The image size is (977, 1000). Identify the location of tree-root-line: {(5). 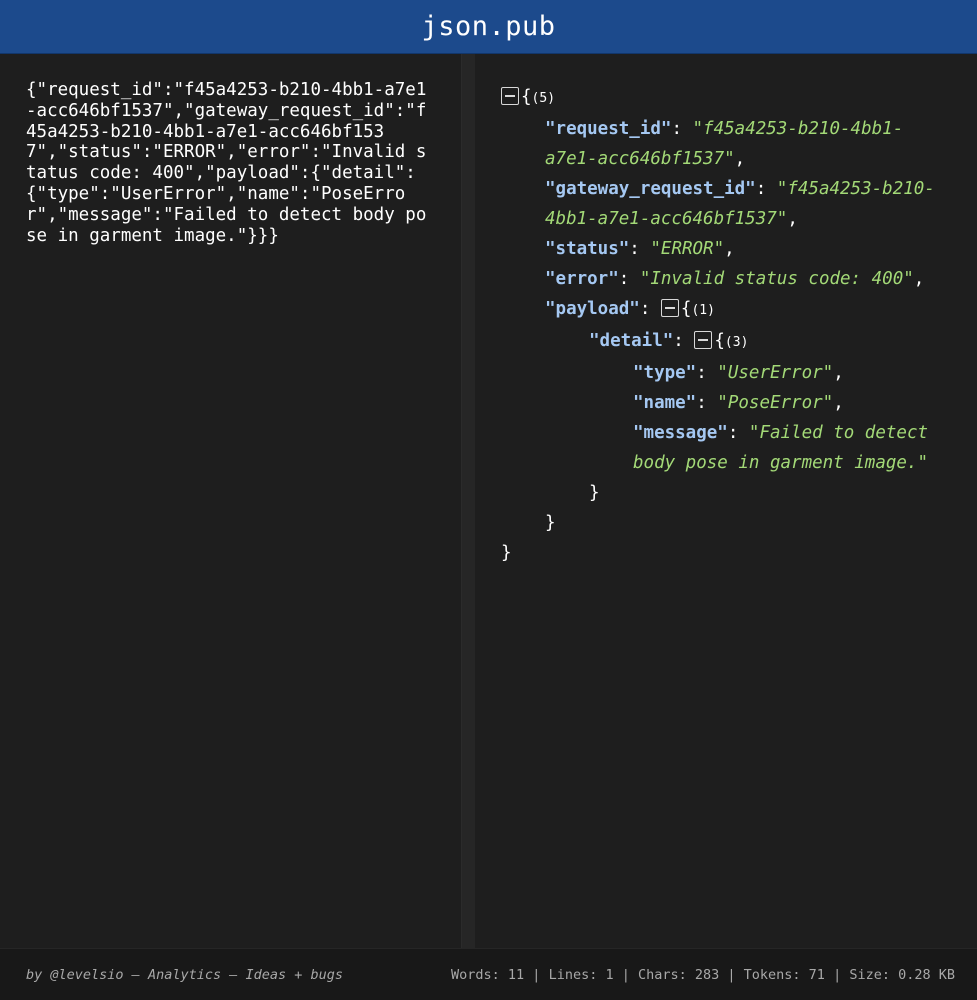
(726, 98).